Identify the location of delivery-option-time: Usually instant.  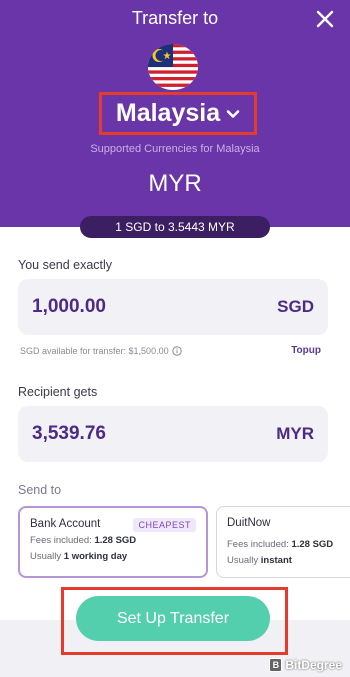
(288, 560).